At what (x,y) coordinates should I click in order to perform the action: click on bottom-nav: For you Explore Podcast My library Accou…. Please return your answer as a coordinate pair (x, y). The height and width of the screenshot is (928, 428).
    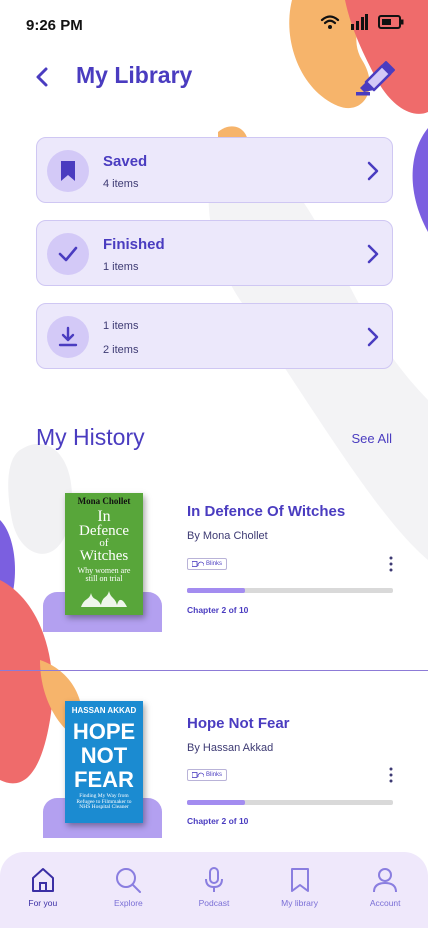
    Looking at the image, I should click on (214, 890).